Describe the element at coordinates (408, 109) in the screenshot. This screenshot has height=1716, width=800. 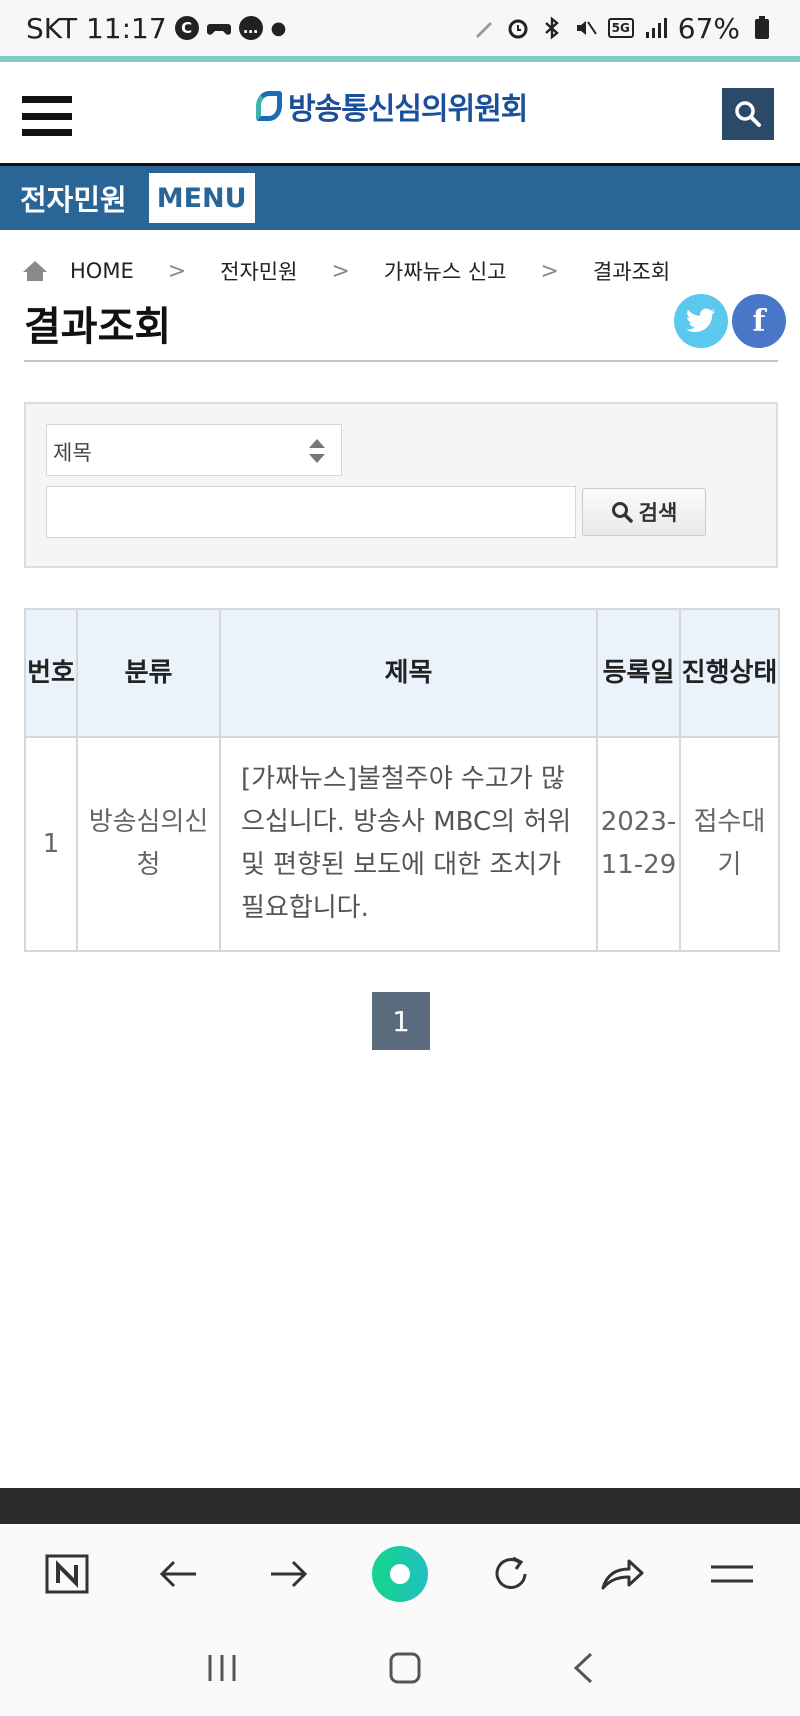
I see `logo-text: 방송통신심의위원회` at that location.